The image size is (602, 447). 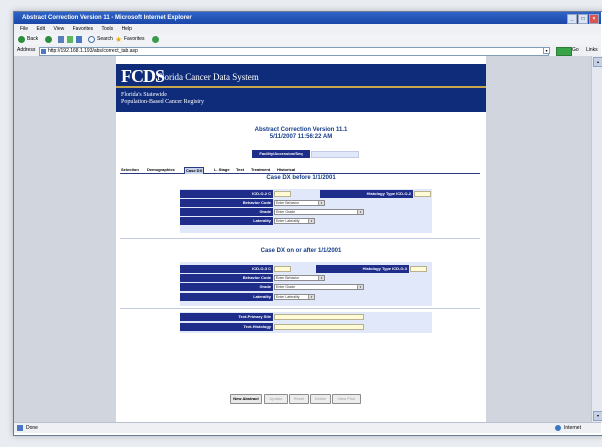 I want to click on vertical-scrollbar: ▴ ▾, so click(x=596, y=239).